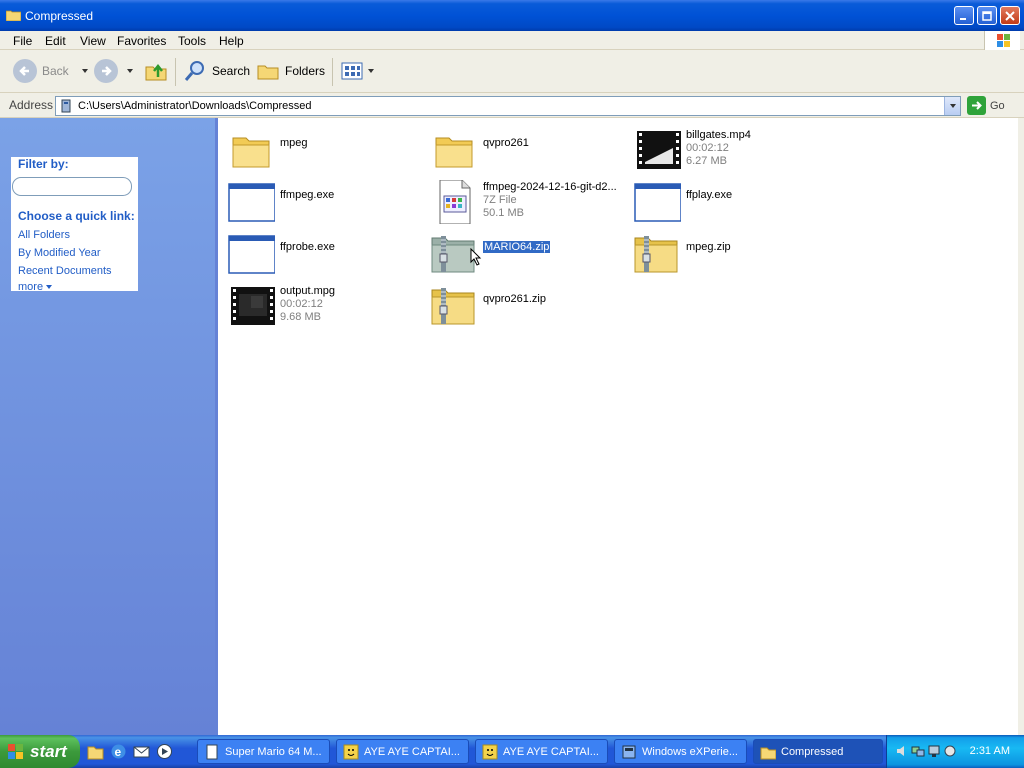  What do you see at coordinates (506, 143) in the screenshot?
I see `file-name: qvpro261` at bounding box center [506, 143].